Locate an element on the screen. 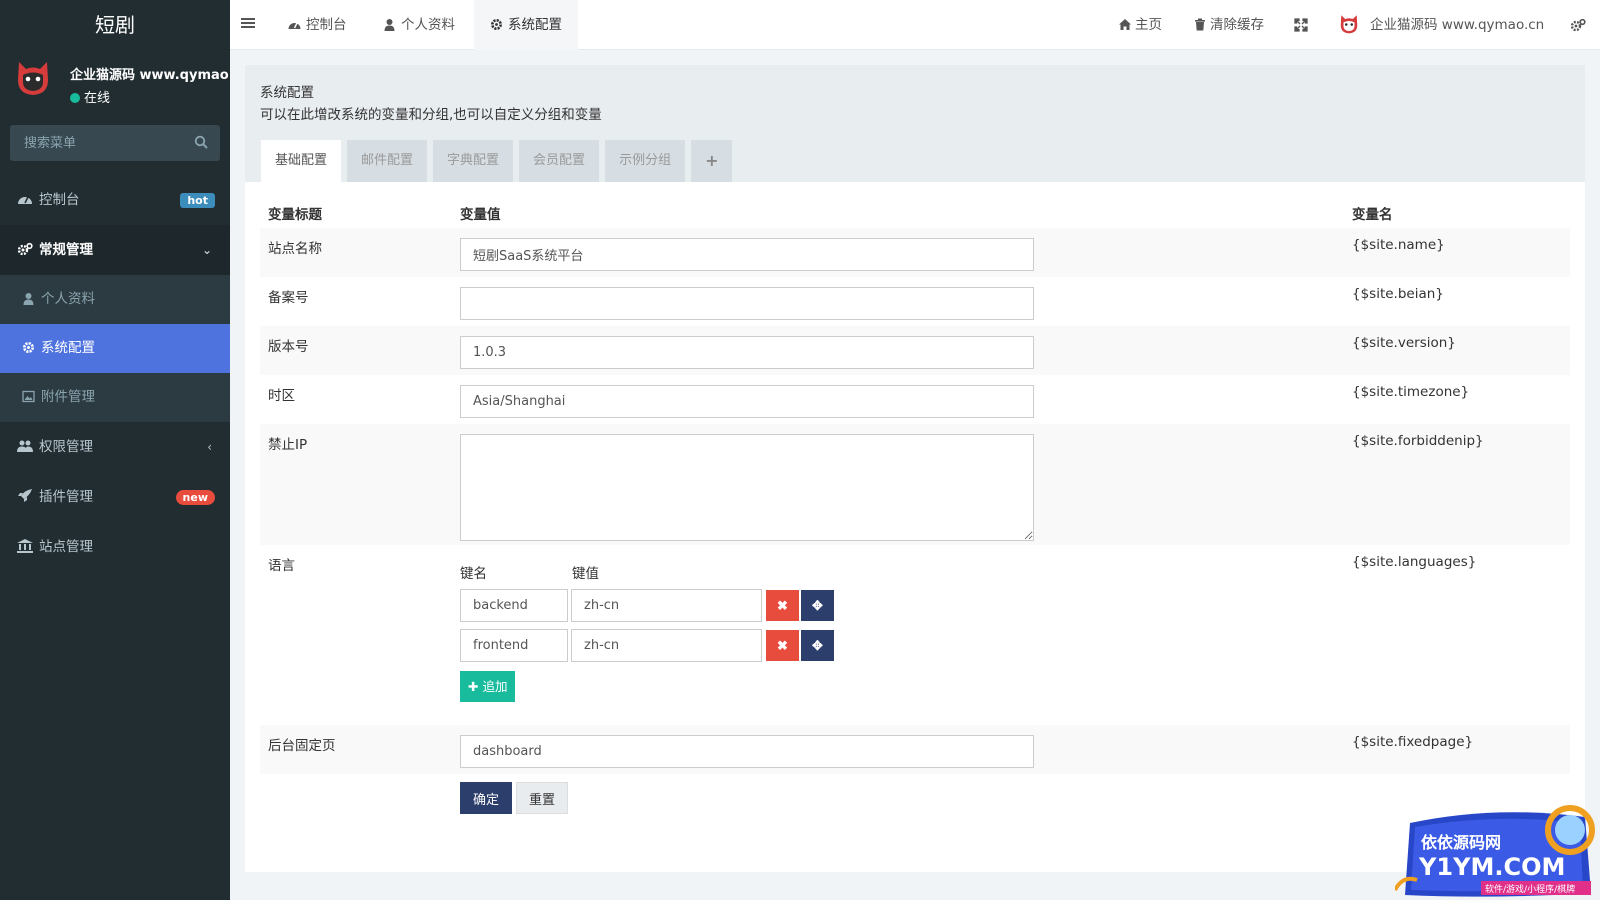 The width and height of the screenshot is (1600, 900). append-button: ✚ 追加 is located at coordinates (488, 686).